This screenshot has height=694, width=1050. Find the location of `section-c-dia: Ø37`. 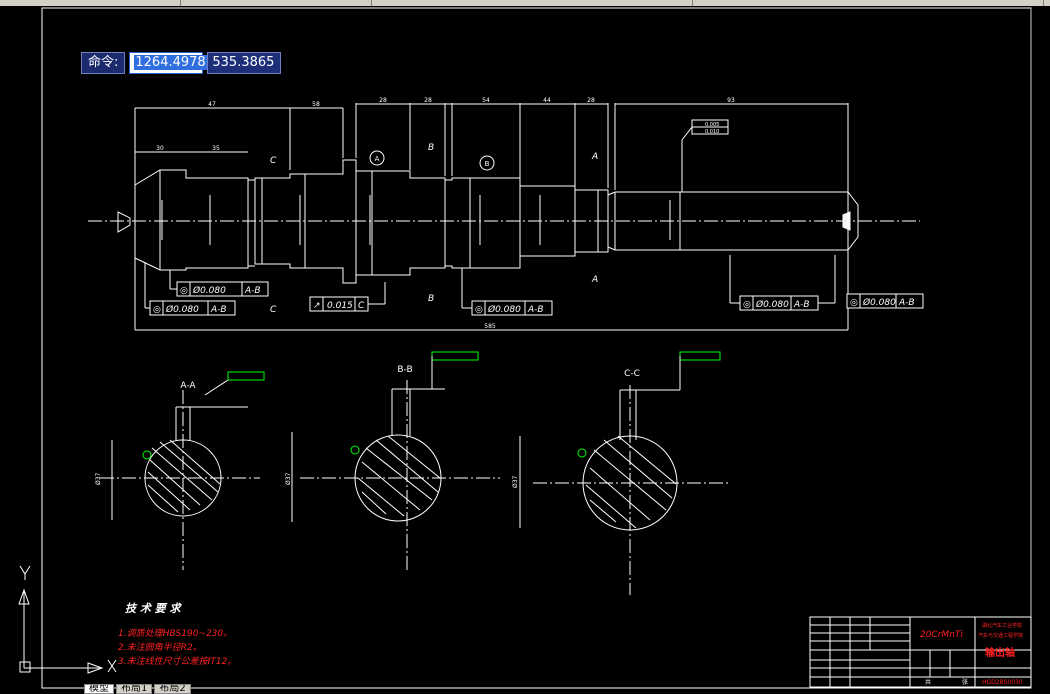

section-c-dia: Ø37 is located at coordinates (515, 481).